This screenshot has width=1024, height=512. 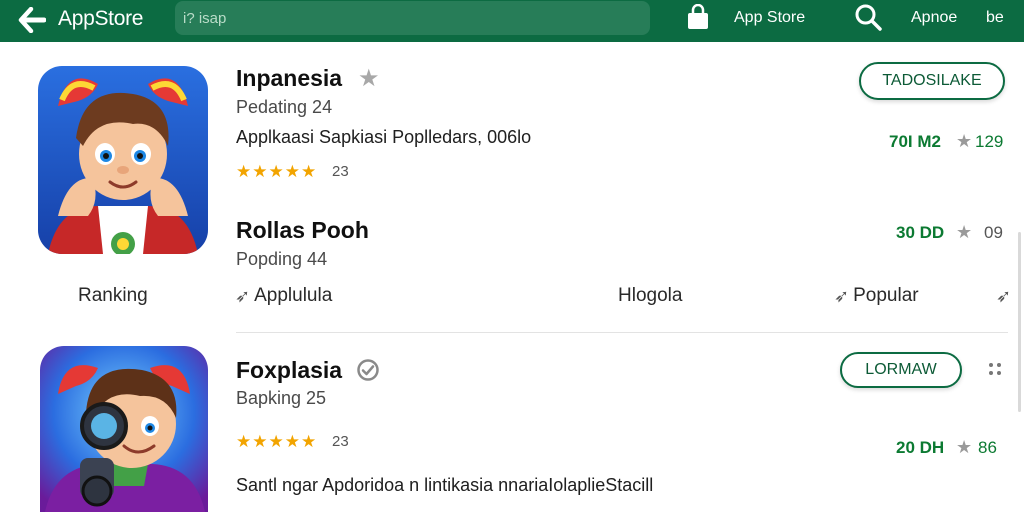 I want to click on app-icon-cartoon-boy, so click(x=123, y=160).